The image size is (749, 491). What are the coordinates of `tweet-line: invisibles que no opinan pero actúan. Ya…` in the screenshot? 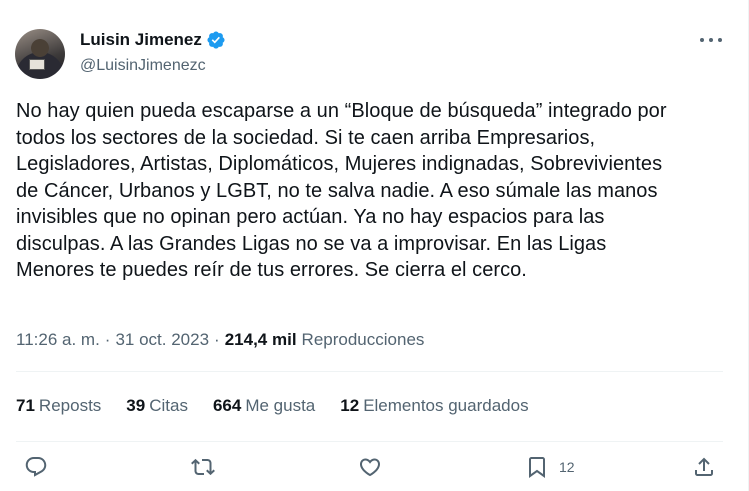 It's located at (310, 217).